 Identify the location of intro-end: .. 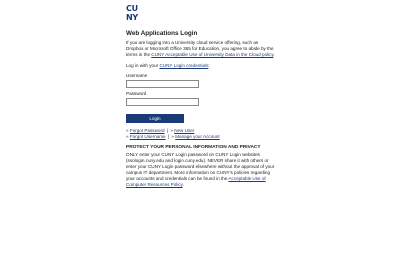
(274, 54).